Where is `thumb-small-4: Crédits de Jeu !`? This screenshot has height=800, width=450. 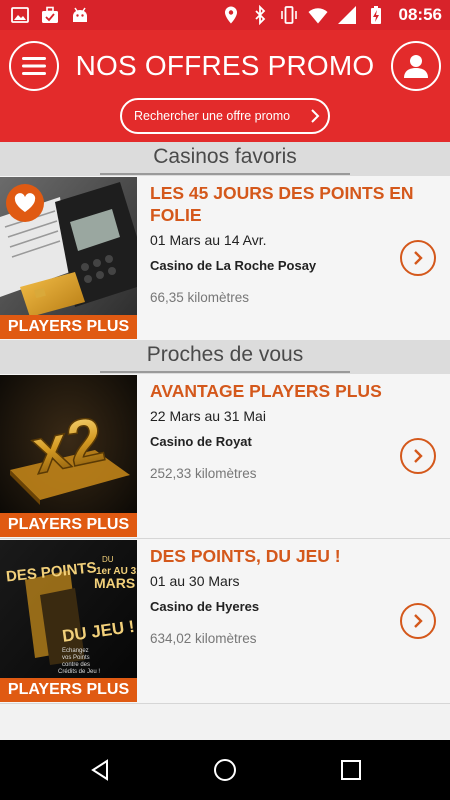
thumb-small-4: Crédits de Jeu ! is located at coordinates (79, 672).